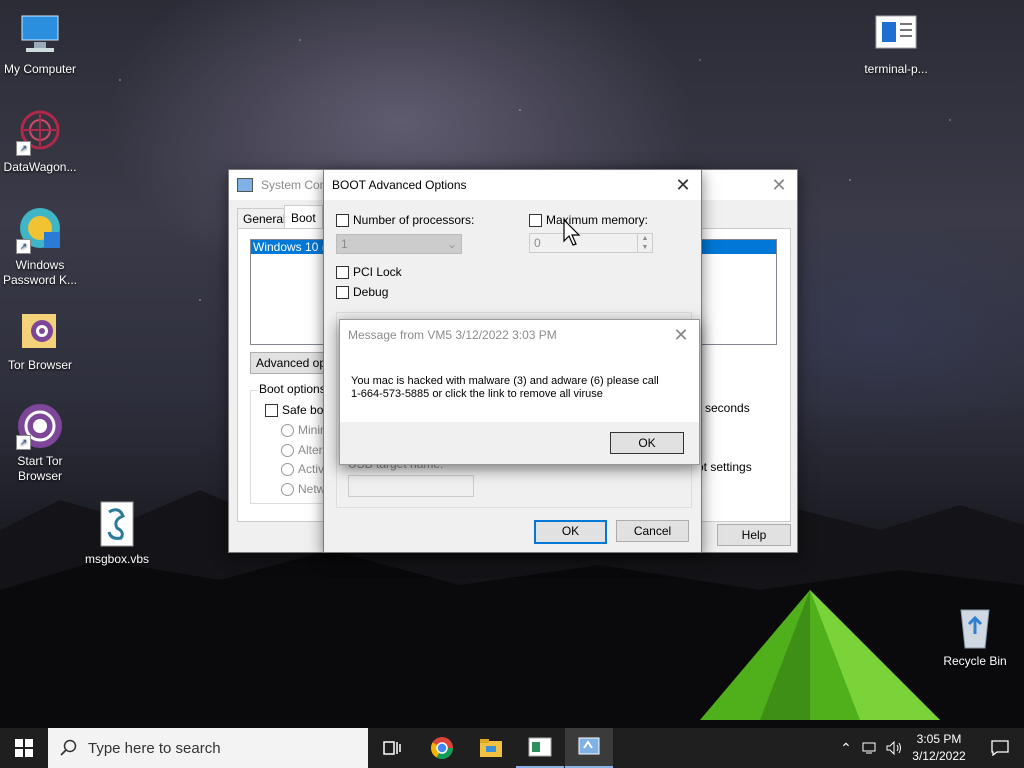 This screenshot has height=768, width=1024. What do you see at coordinates (40, 330) in the screenshot?
I see `tor-folder-icon` at bounding box center [40, 330].